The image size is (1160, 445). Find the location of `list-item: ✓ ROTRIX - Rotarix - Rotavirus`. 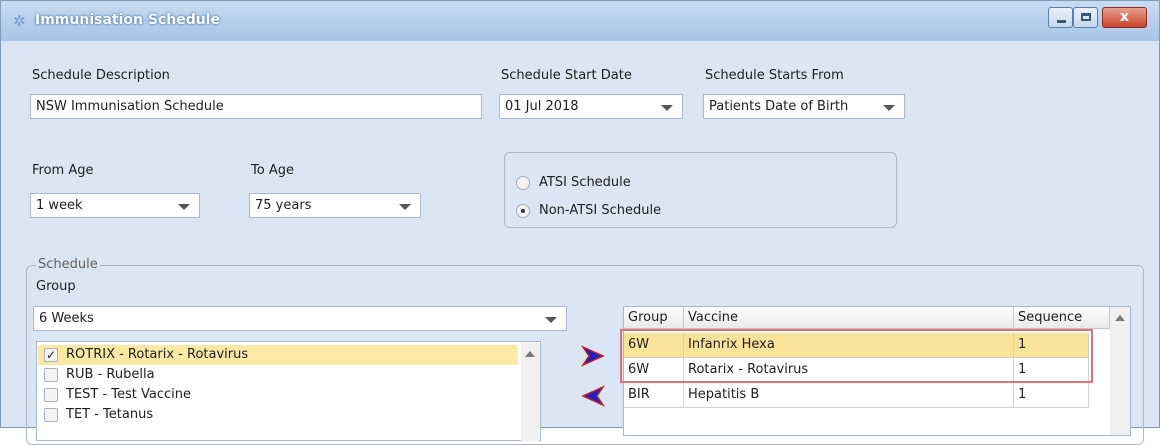

list-item: ✓ ROTRIX - Rotarix - Rotavirus is located at coordinates (278, 355).